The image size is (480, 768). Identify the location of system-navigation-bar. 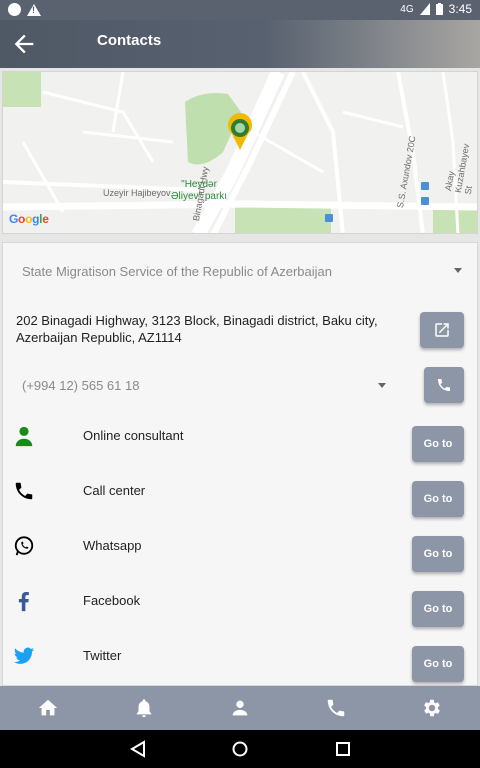
(240, 749).